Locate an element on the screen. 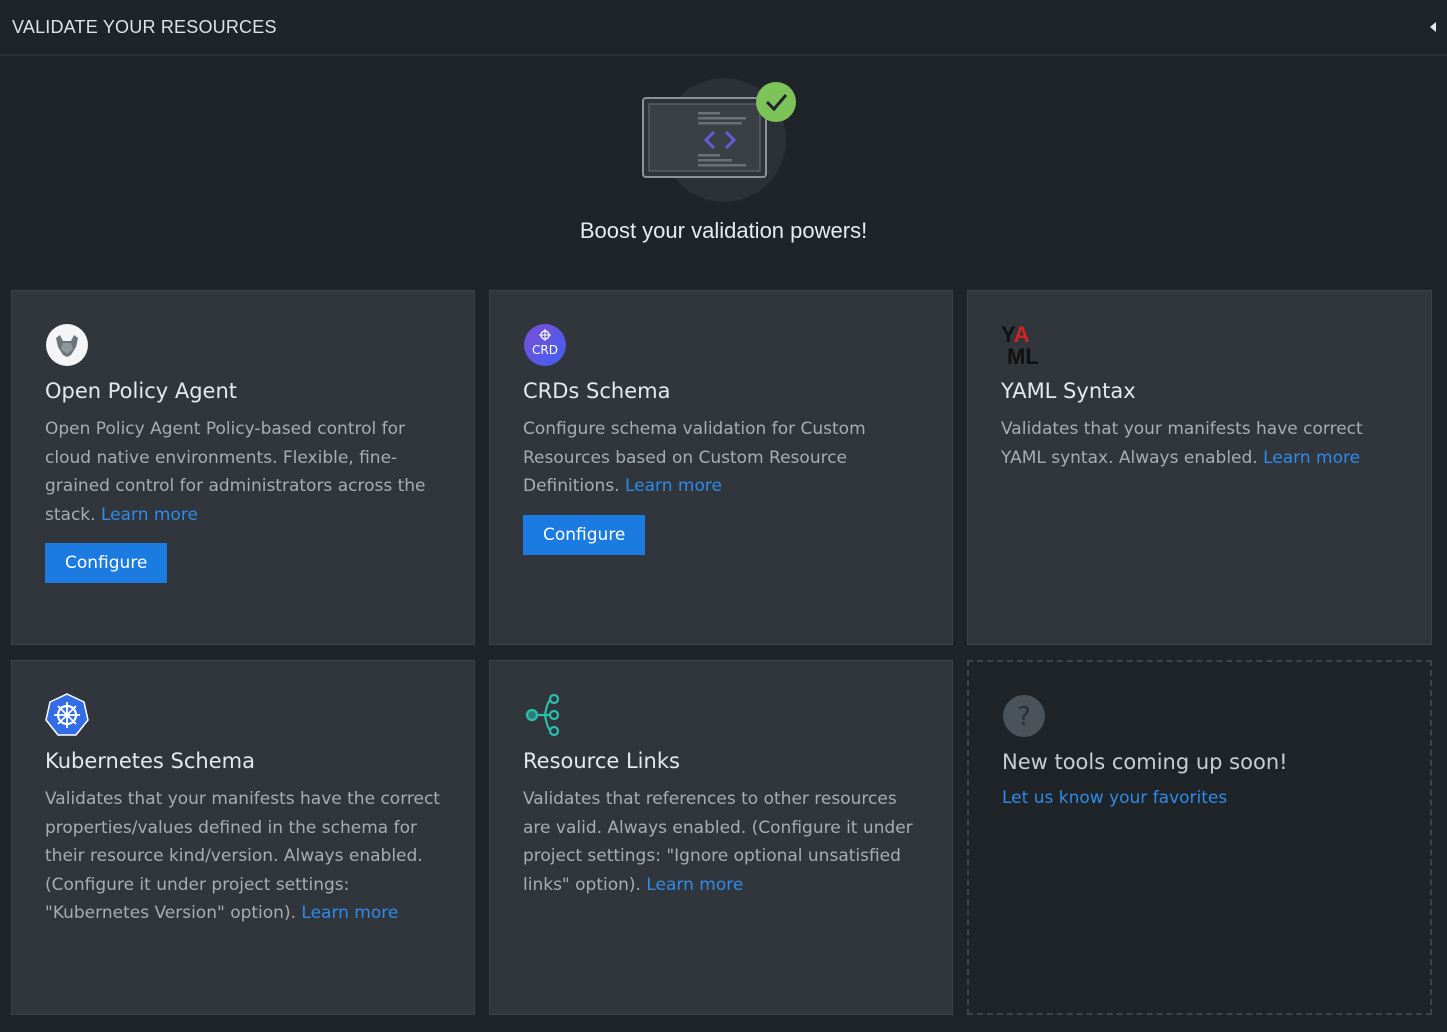  hero-title: Boost your validation powers! is located at coordinates (723, 230).